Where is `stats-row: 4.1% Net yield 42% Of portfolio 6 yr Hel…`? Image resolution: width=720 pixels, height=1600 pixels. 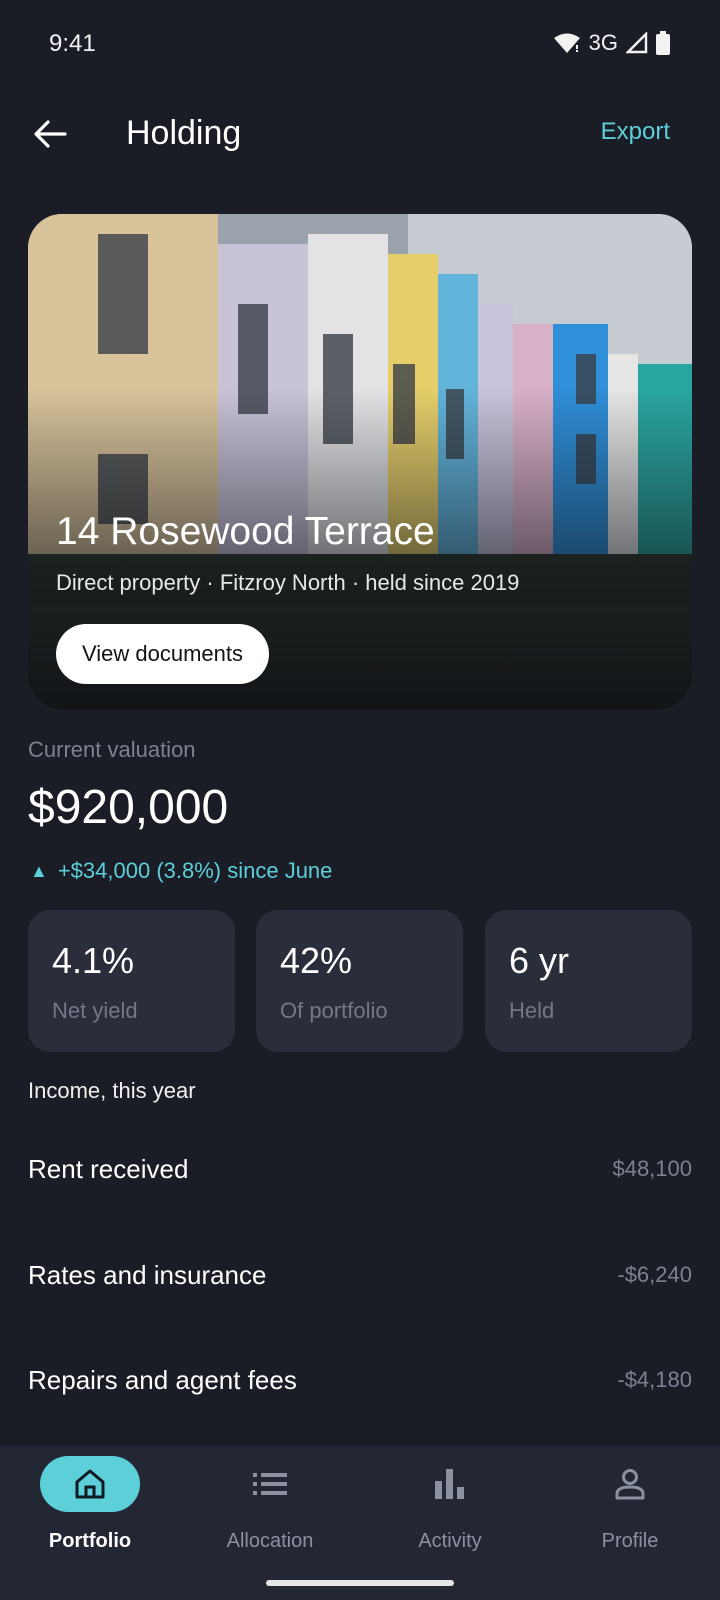
stats-row: 4.1% Net yield 42% Of portfolio 6 yr Hel… is located at coordinates (360, 981).